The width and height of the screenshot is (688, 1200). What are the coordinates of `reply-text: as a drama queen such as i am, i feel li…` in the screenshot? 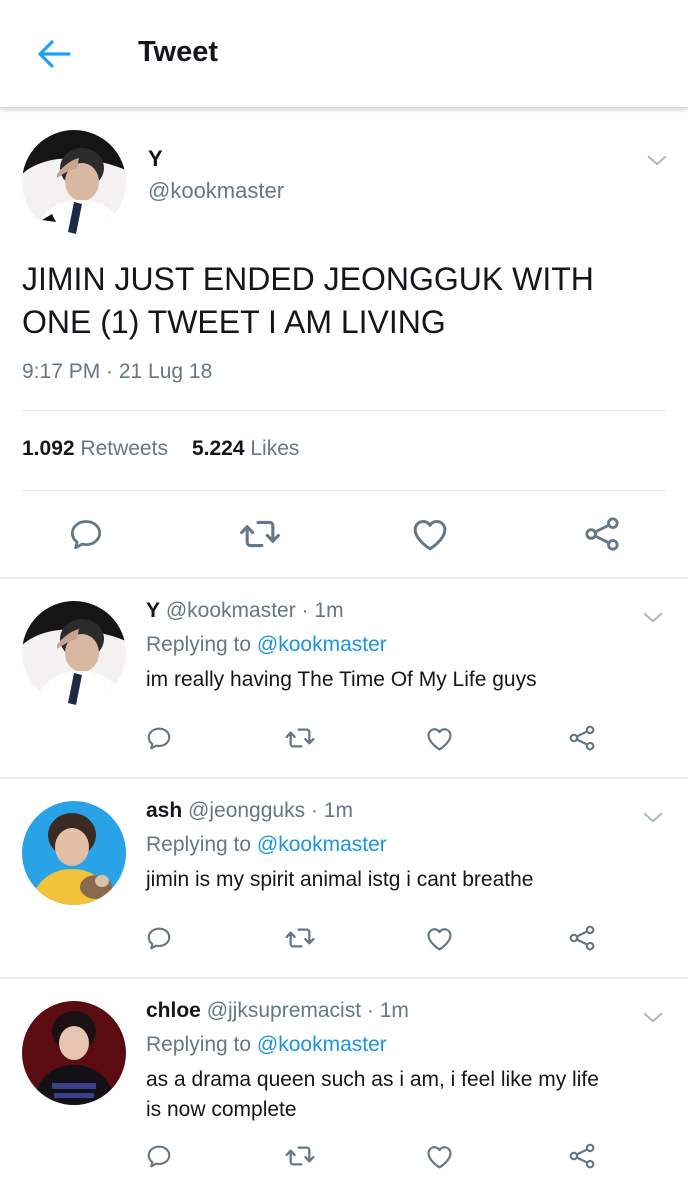 It's located at (372, 1094).